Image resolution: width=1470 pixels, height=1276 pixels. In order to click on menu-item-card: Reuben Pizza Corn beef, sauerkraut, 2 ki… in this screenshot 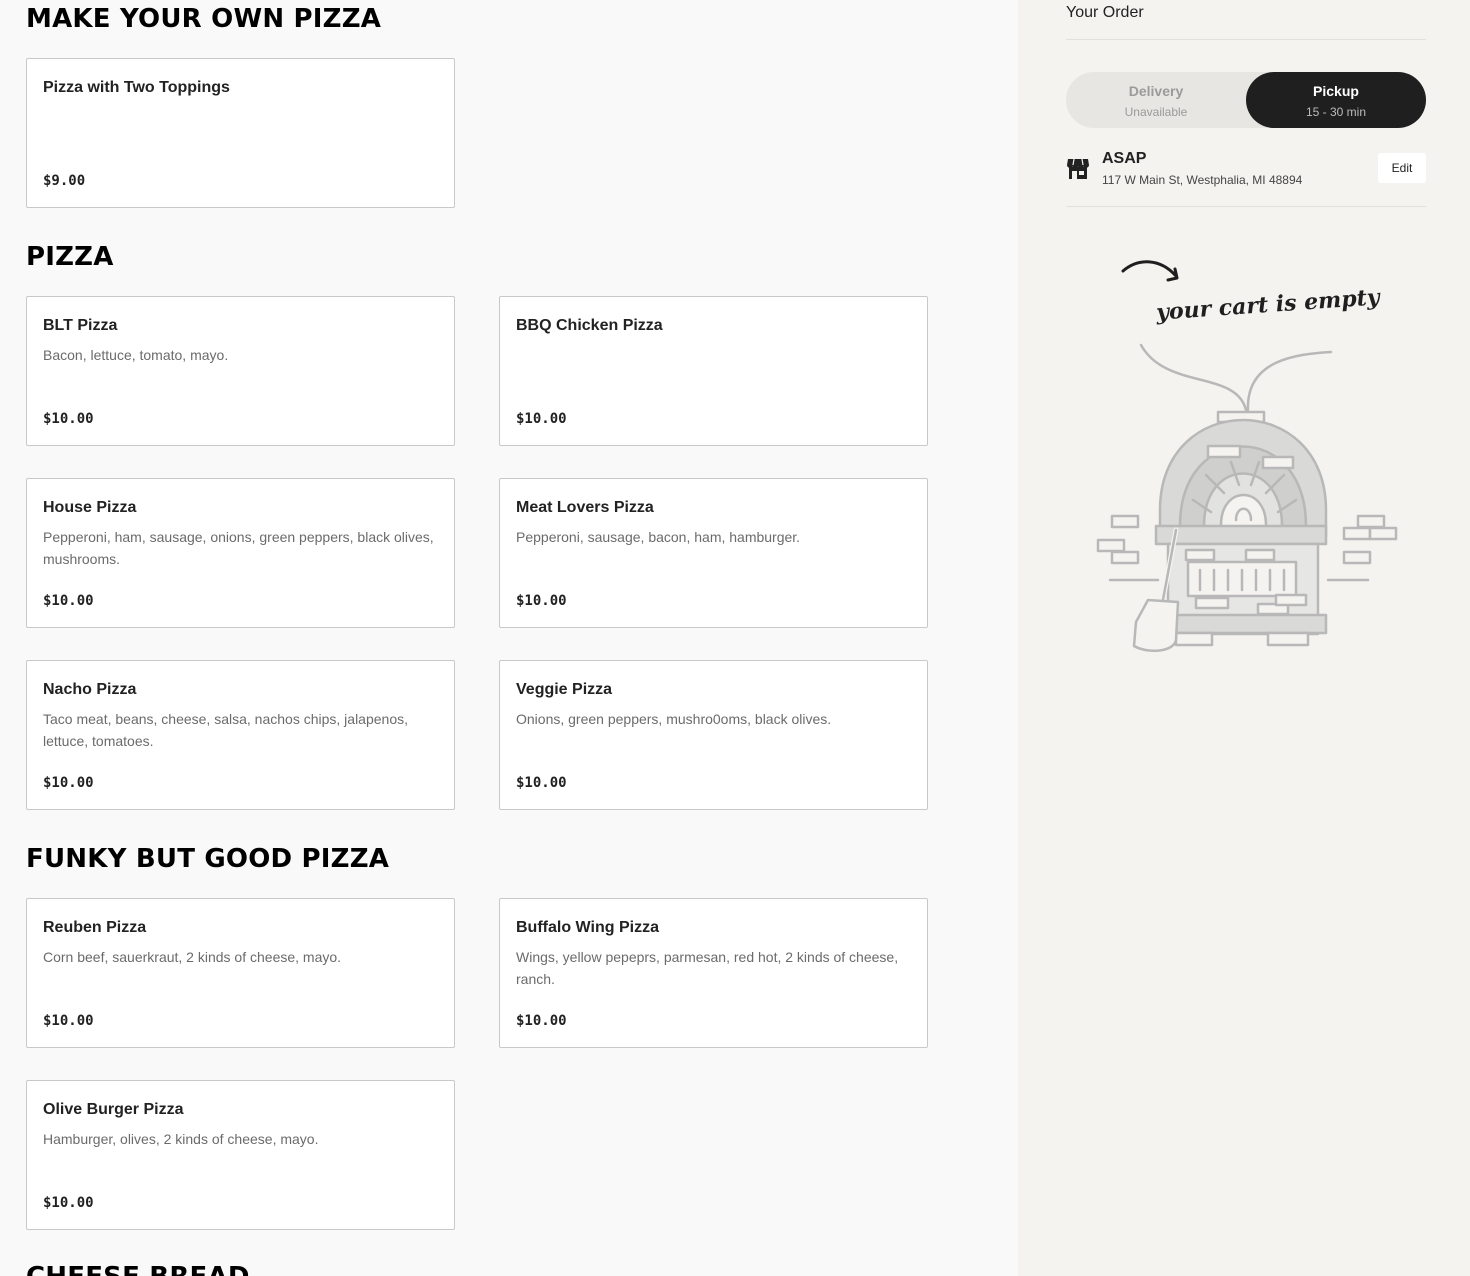, I will do `click(240, 973)`.